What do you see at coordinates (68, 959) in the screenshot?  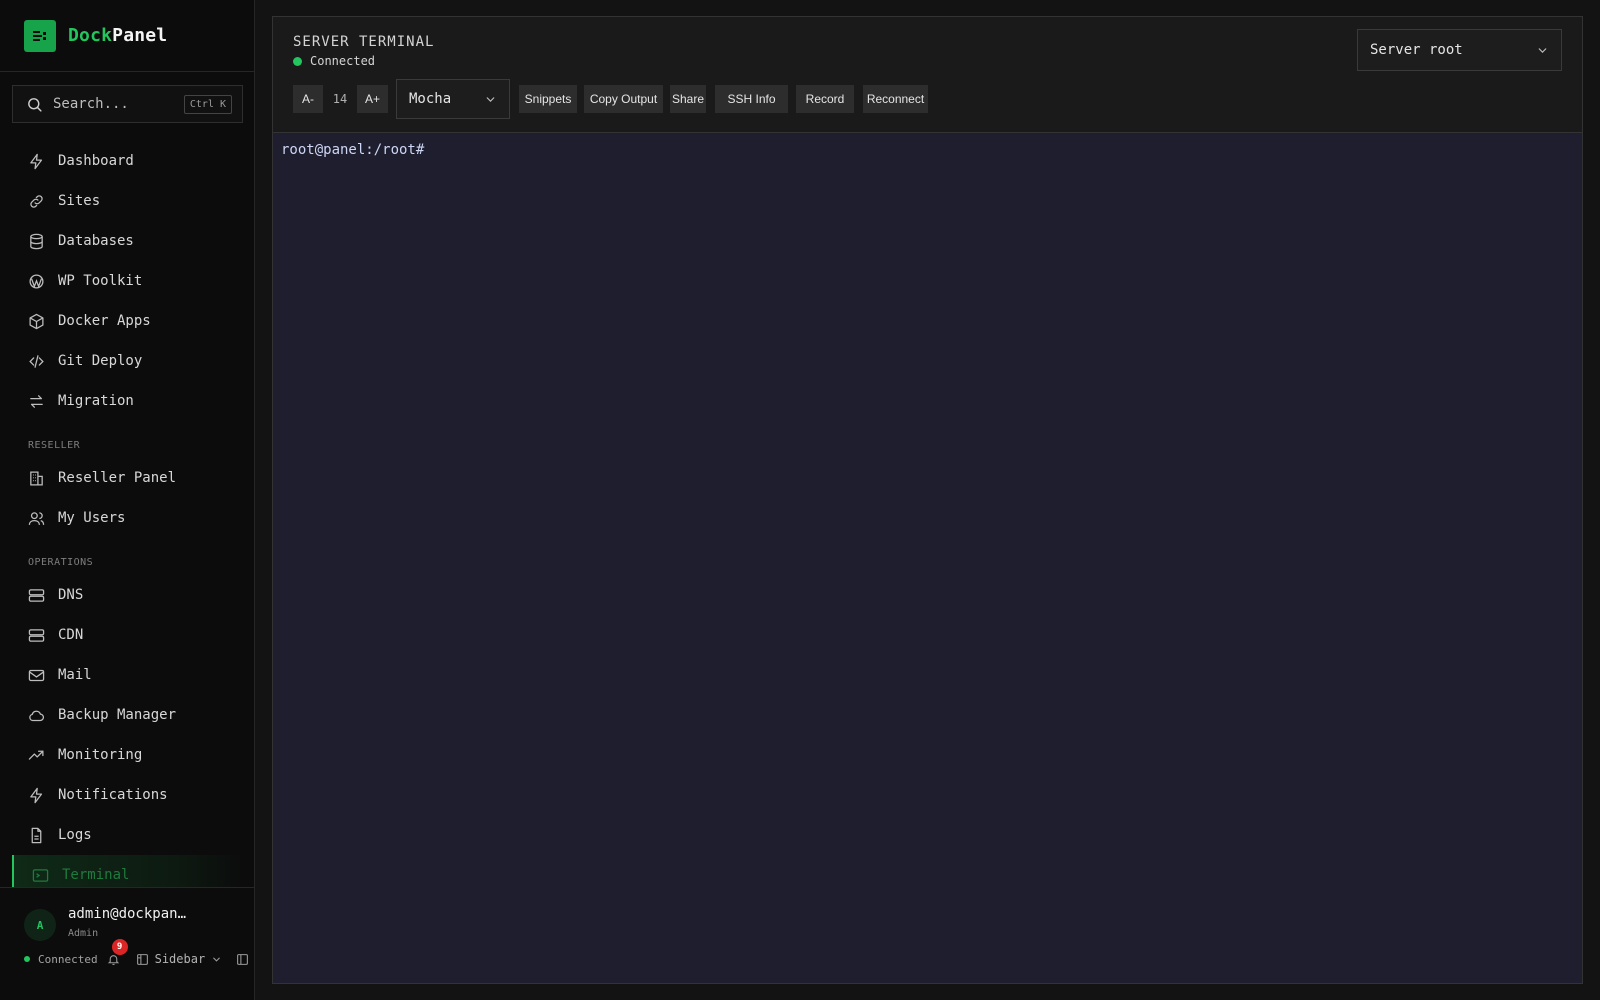 I see `connection-status-label: Connected` at bounding box center [68, 959].